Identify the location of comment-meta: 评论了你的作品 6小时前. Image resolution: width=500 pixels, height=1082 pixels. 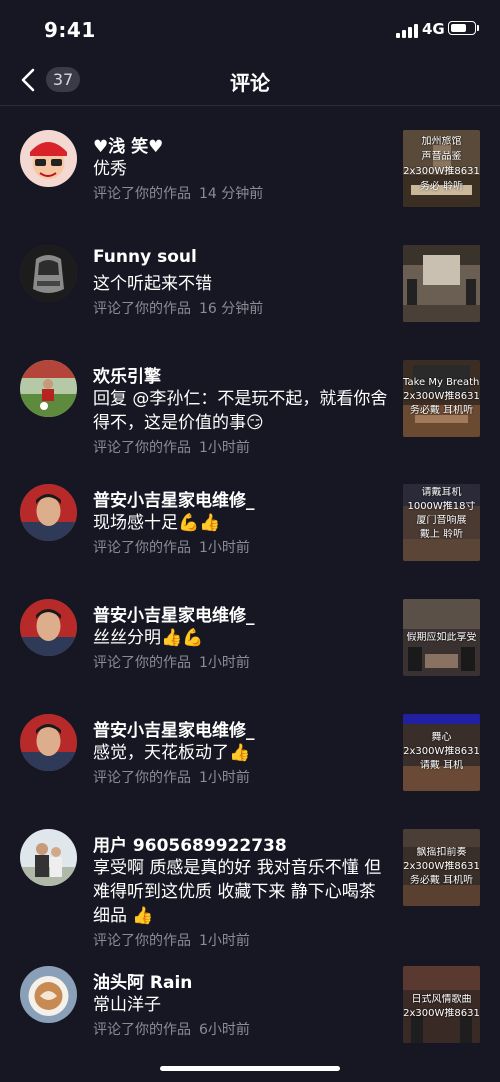
(171, 1029).